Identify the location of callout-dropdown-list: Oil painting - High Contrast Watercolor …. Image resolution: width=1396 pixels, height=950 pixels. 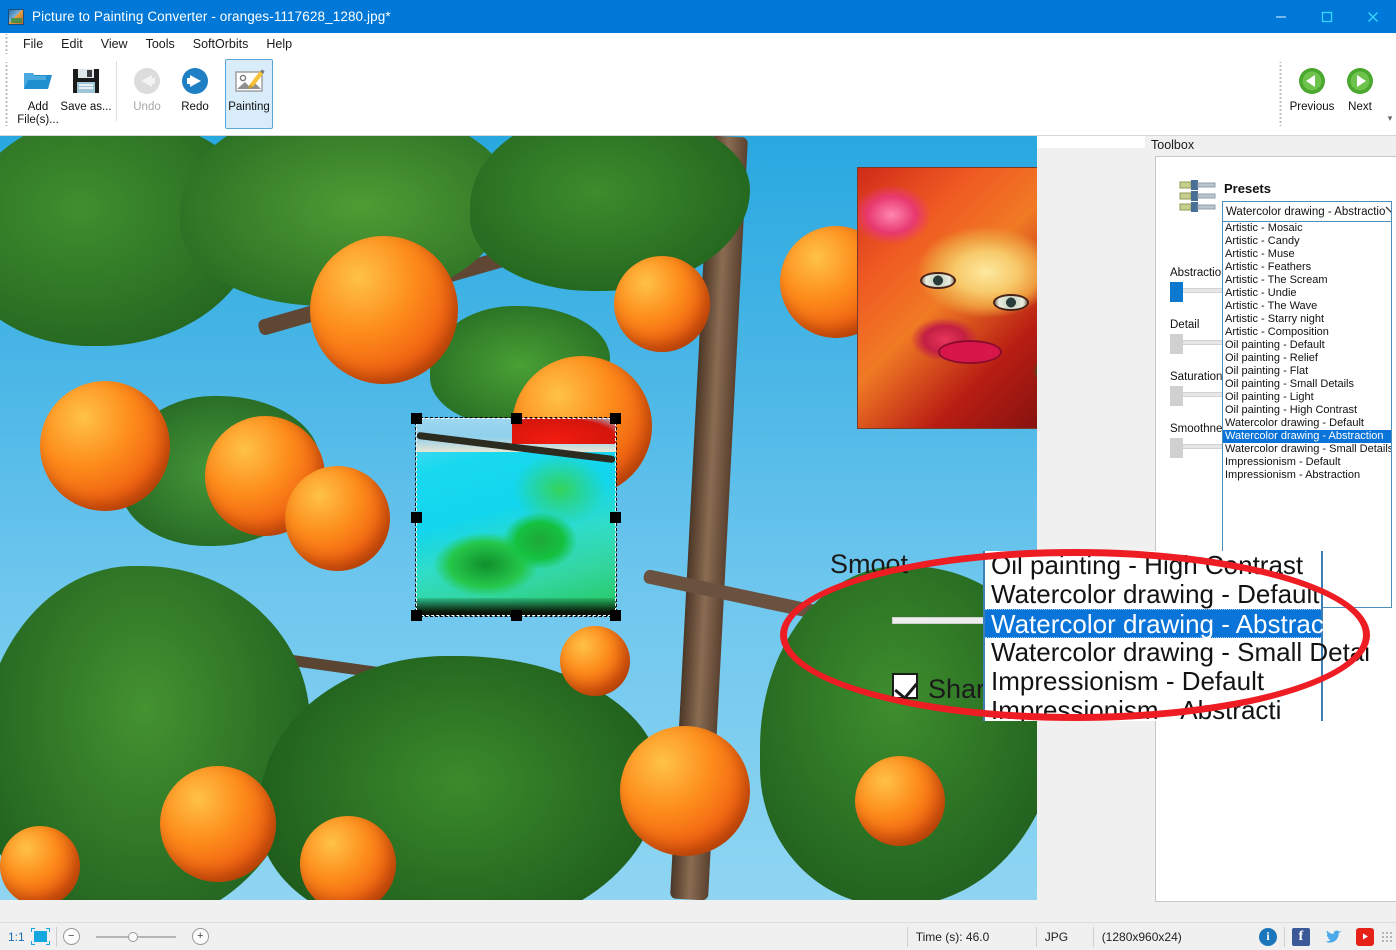
(1176, 636).